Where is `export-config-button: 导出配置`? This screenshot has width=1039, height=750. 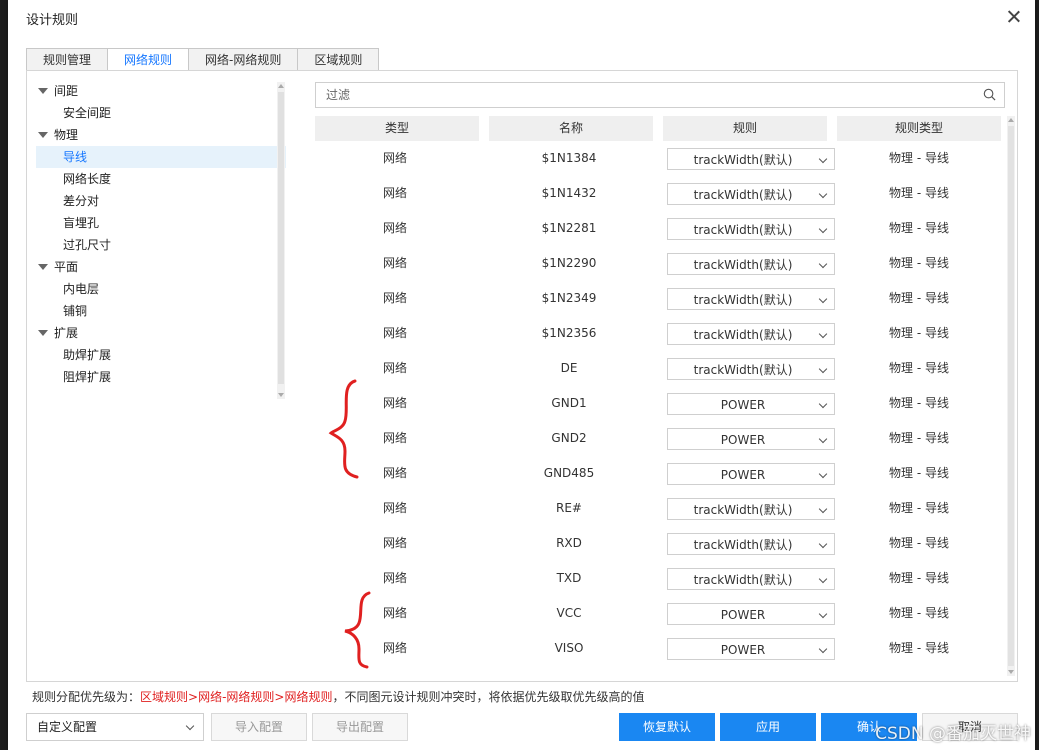
export-config-button: 导出配置 is located at coordinates (360, 727).